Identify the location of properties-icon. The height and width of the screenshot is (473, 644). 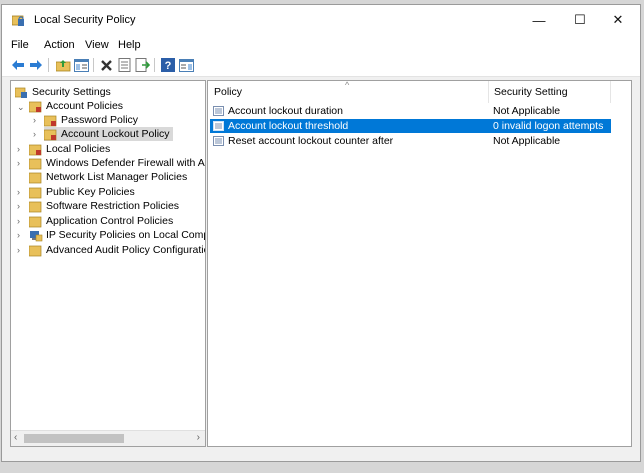
(124, 65).